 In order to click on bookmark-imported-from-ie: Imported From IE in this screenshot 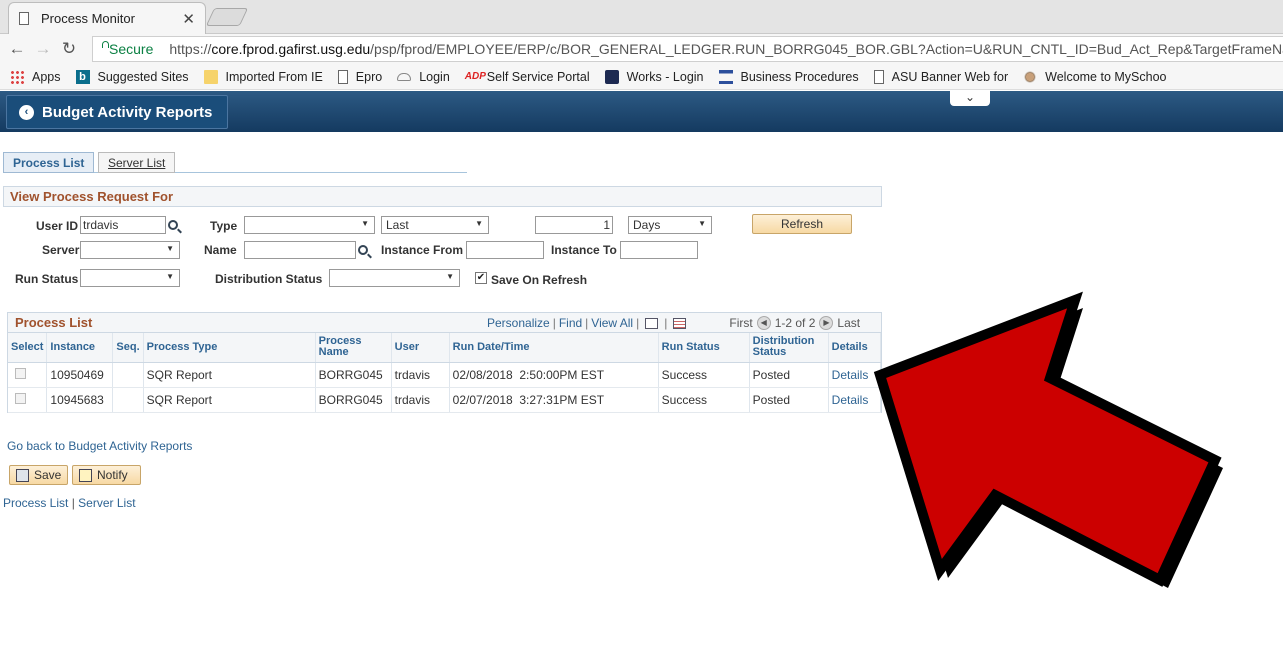, I will do `click(263, 76)`.